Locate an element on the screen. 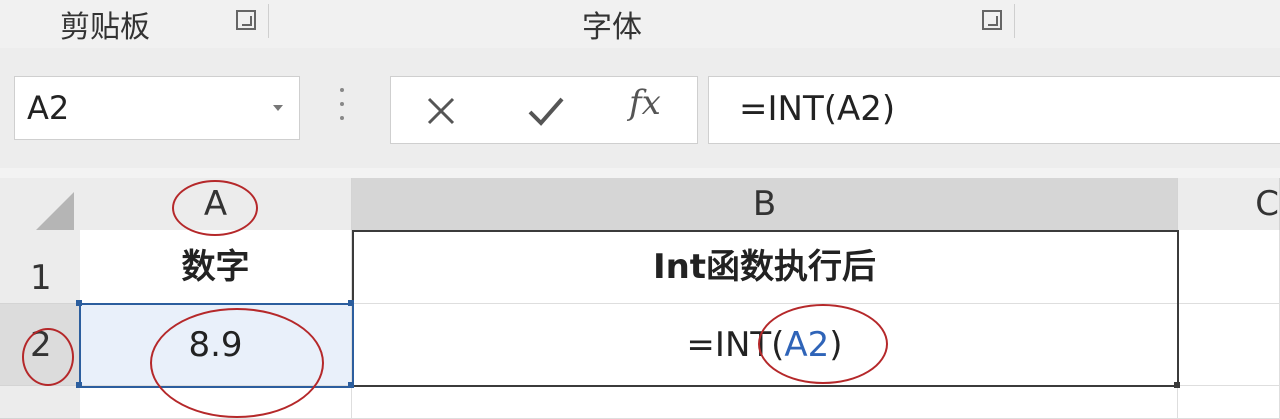 The image size is (1280, 419). ribbon-group-labels: 剪贴板 字体 is located at coordinates (640, 24).